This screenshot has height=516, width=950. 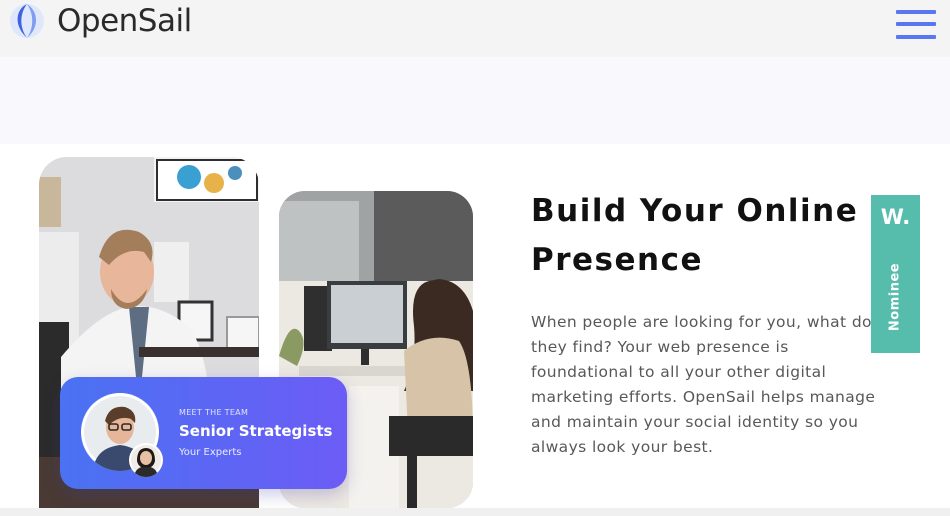 I want to click on badge-label: Nominee, so click(x=895, y=297).